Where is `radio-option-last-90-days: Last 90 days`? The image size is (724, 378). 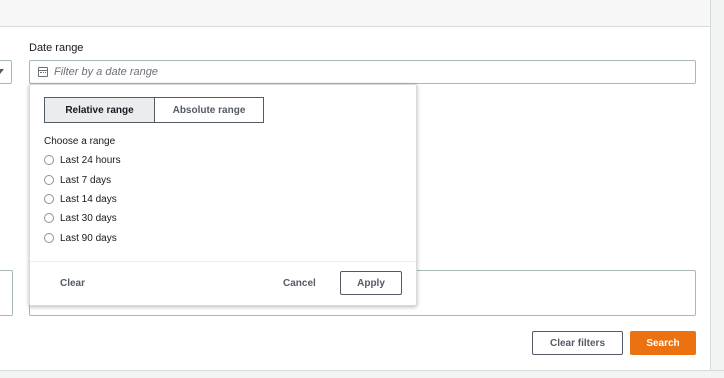
radio-option-last-90-days: Last 90 days is located at coordinates (80, 238).